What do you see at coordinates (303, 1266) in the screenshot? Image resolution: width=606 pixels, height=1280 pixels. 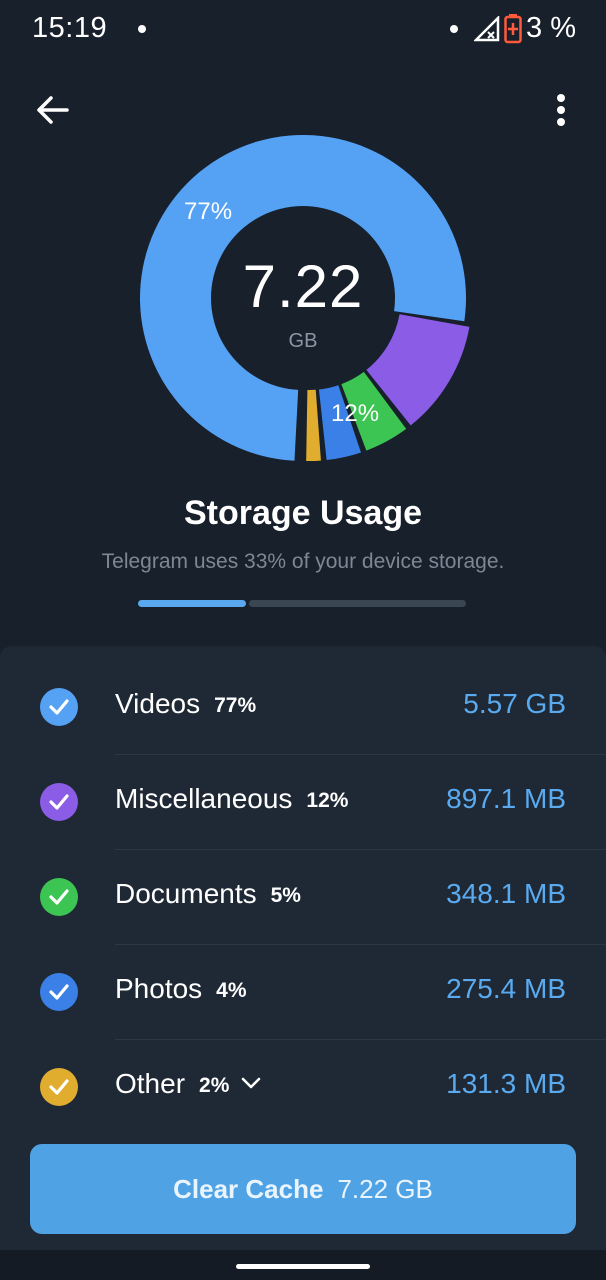 I see `home-indicator` at bounding box center [303, 1266].